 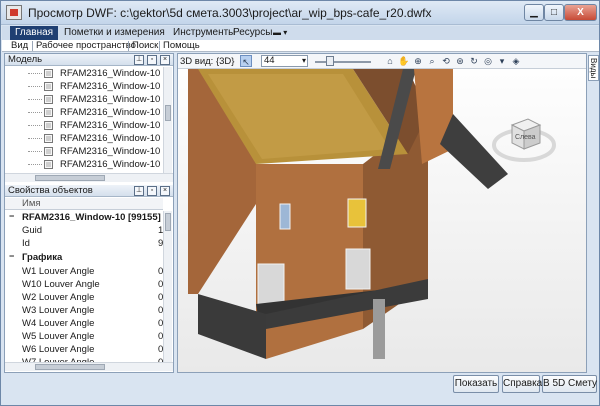 I want to click on property-row: Id 9, so click(x=84, y=243).